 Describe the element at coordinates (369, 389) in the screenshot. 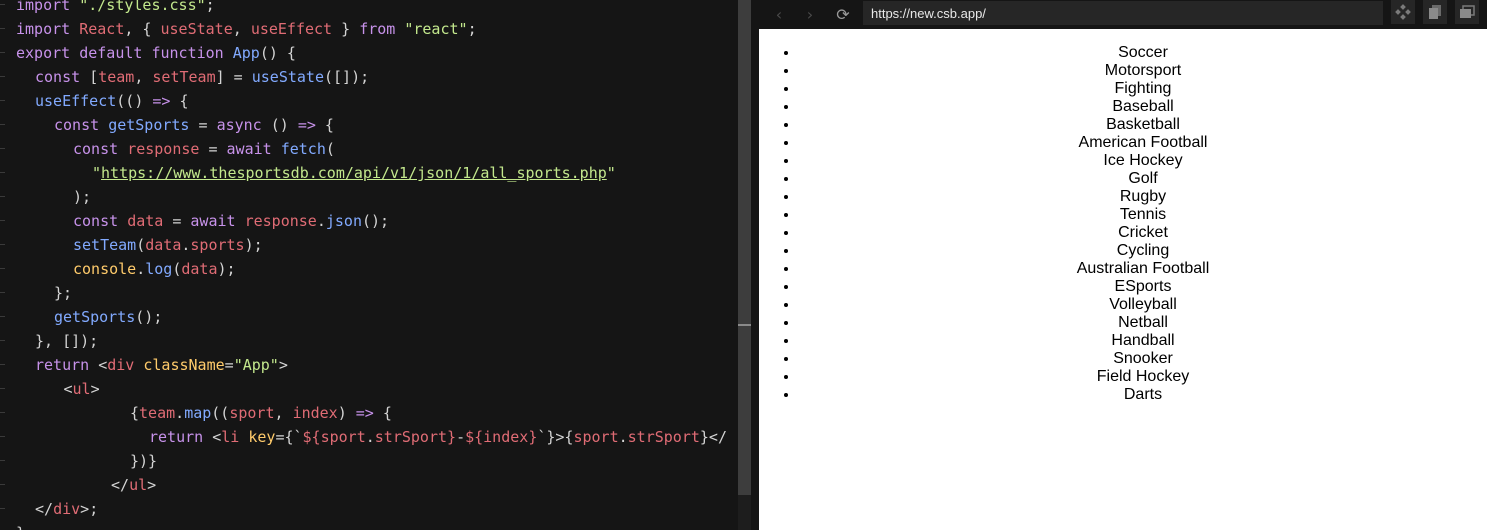

I see `code-line: <ul>` at that location.